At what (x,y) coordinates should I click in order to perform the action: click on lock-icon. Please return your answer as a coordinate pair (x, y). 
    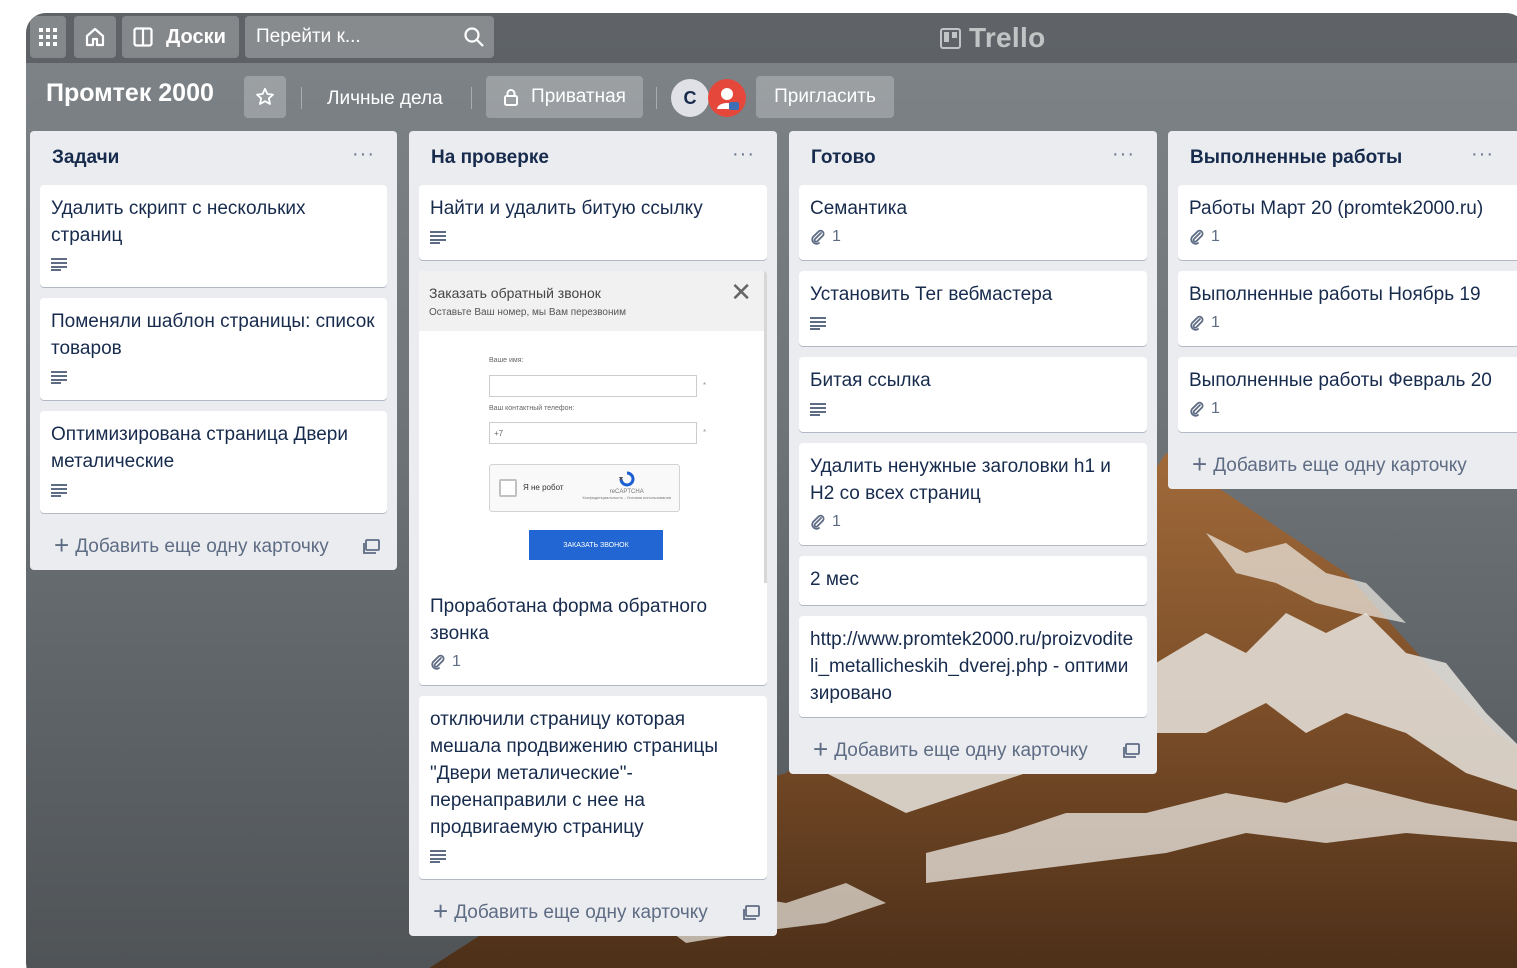
    Looking at the image, I should click on (511, 97).